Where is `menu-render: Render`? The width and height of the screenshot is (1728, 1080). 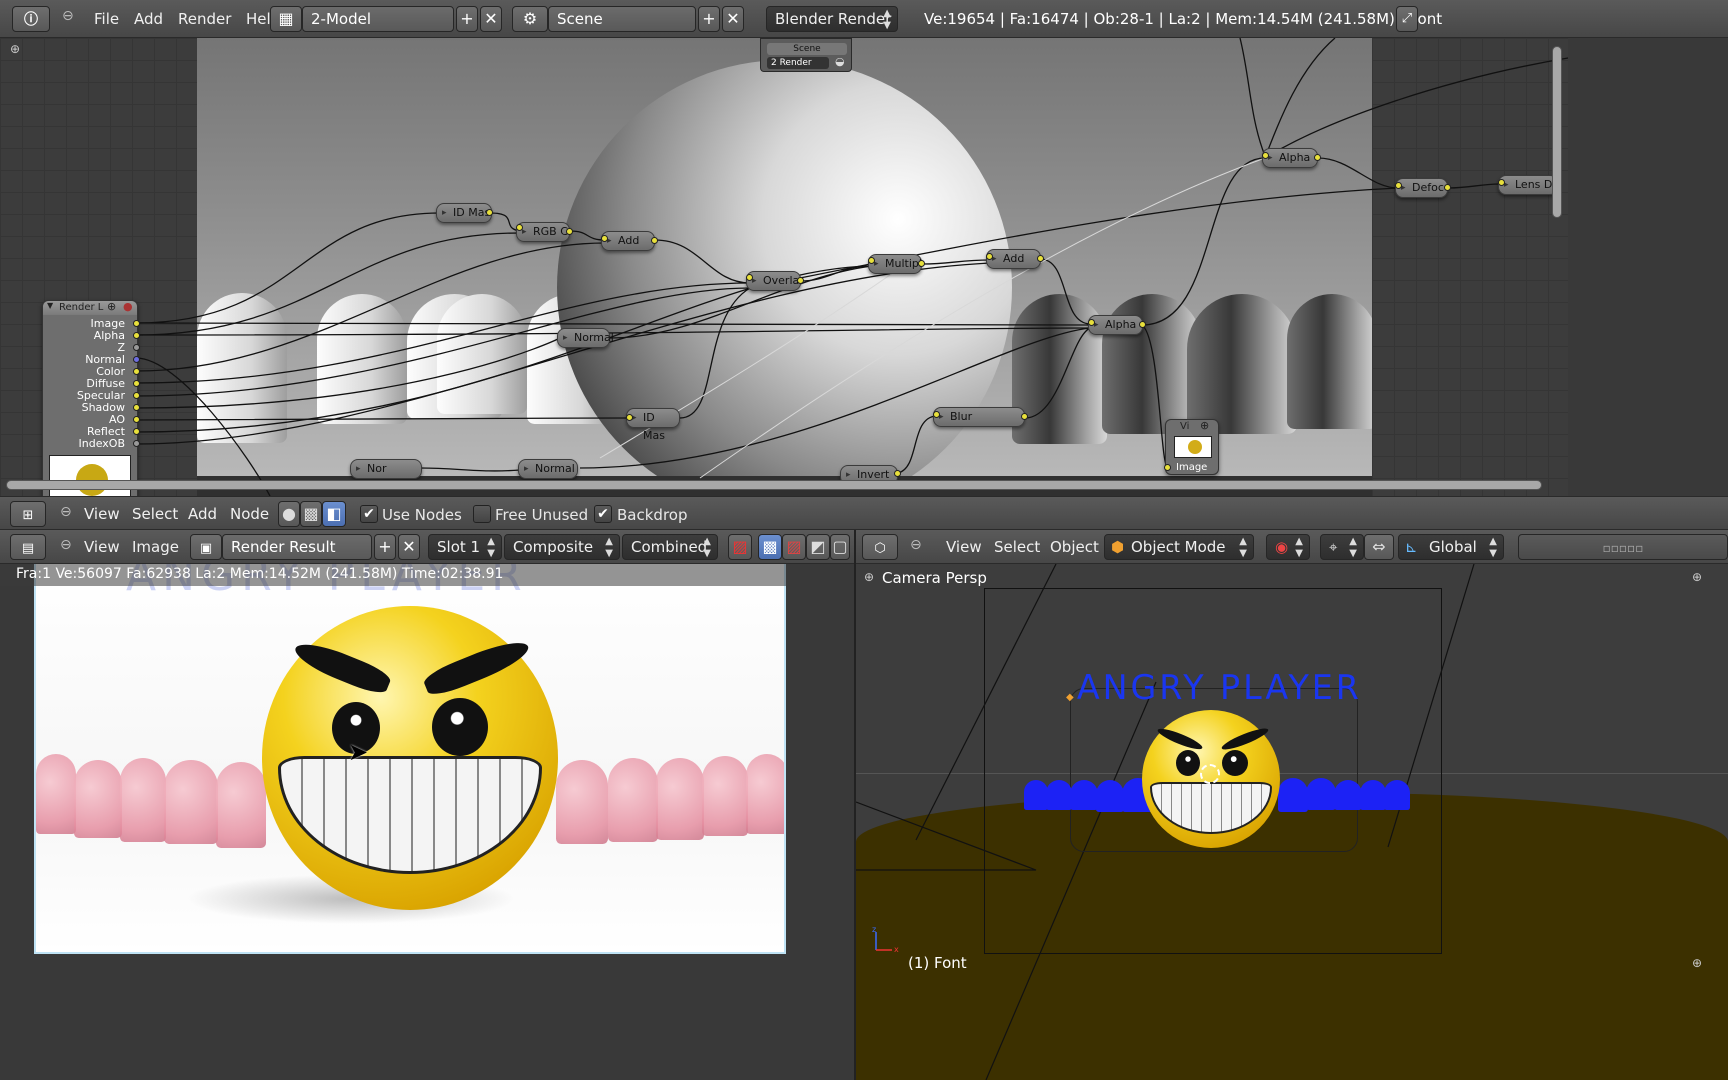 menu-render: Render is located at coordinates (204, 19).